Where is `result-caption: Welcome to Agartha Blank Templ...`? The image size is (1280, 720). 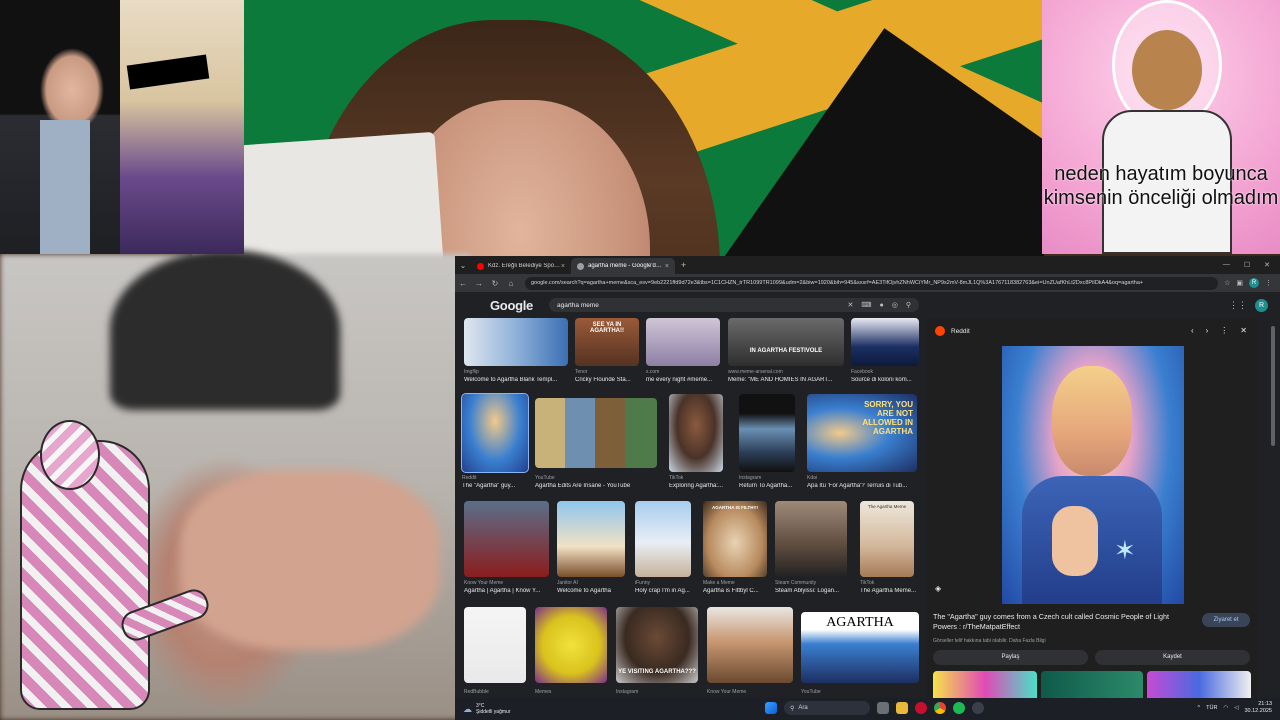 result-caption: Welcome to Agartha Blank Templ... is located at coordinates (516, 380).